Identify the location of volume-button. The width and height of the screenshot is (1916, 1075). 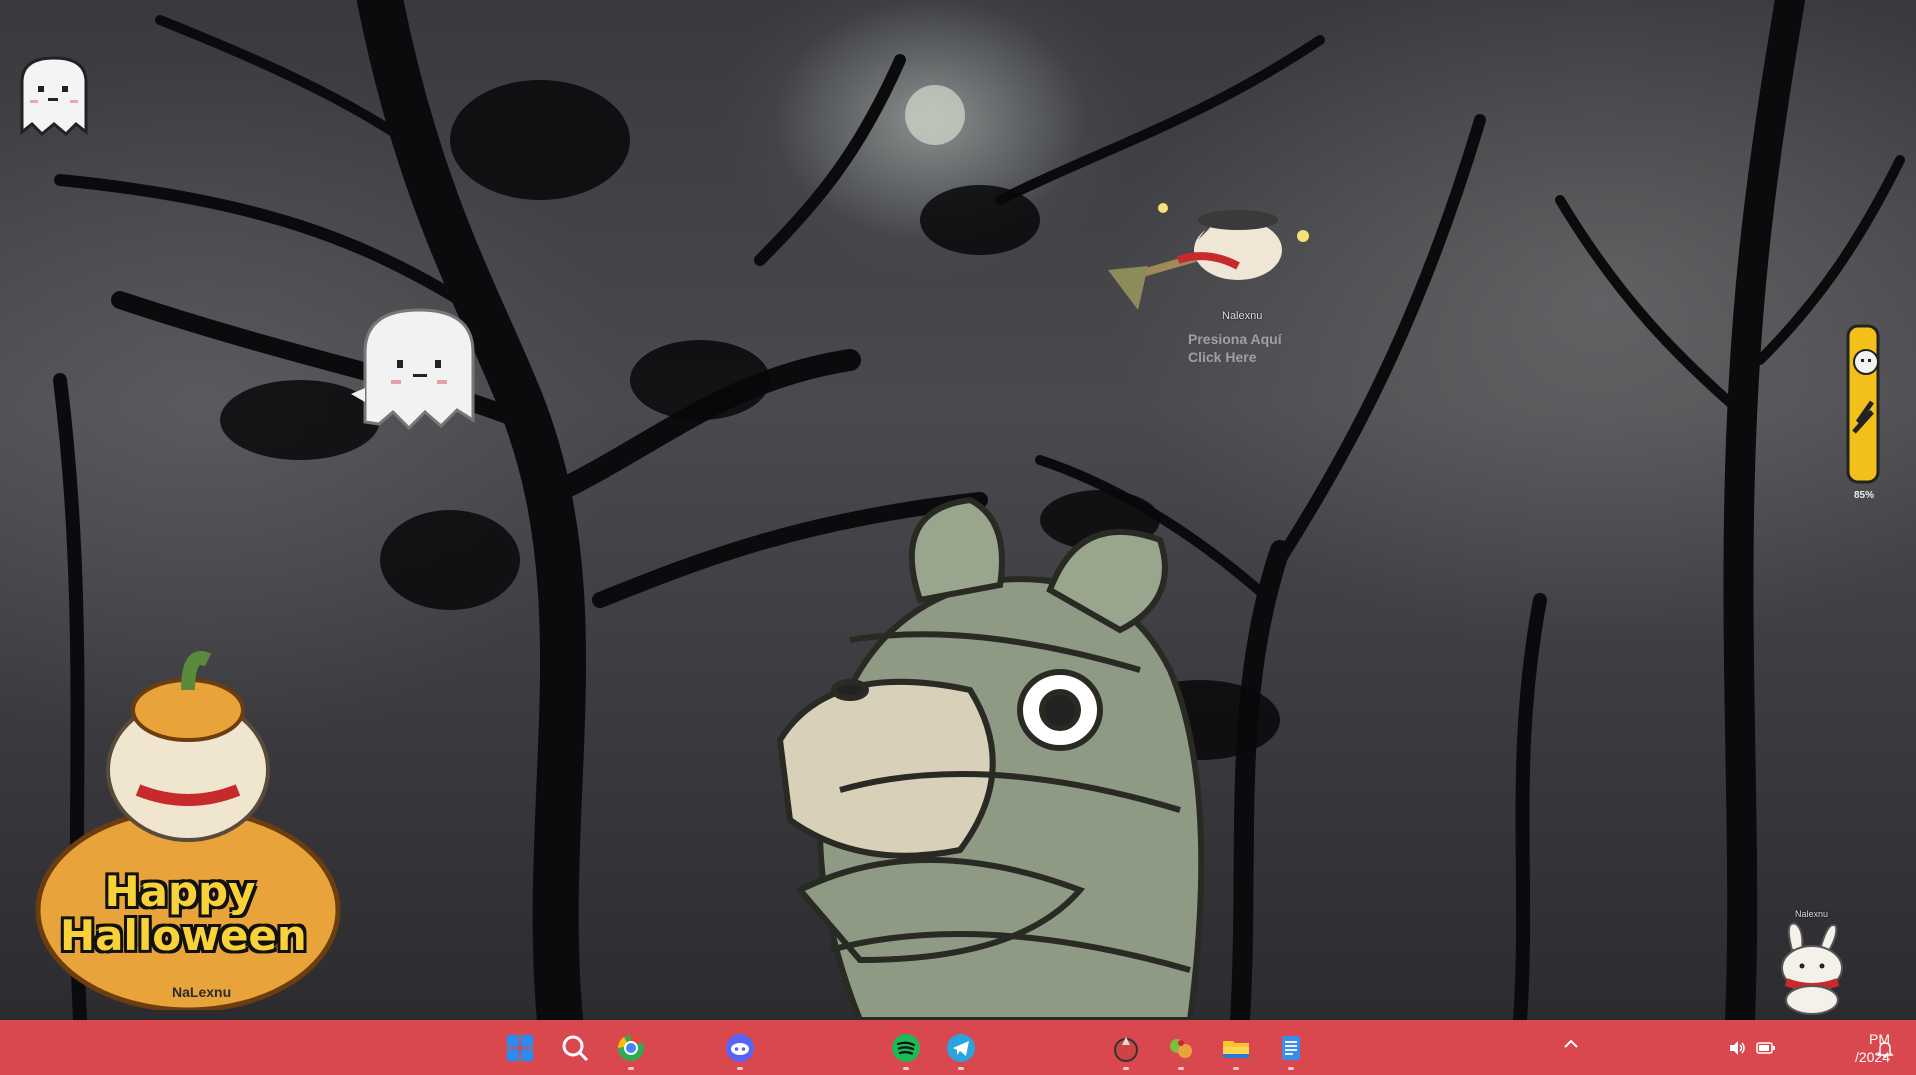
(1737, 1049).